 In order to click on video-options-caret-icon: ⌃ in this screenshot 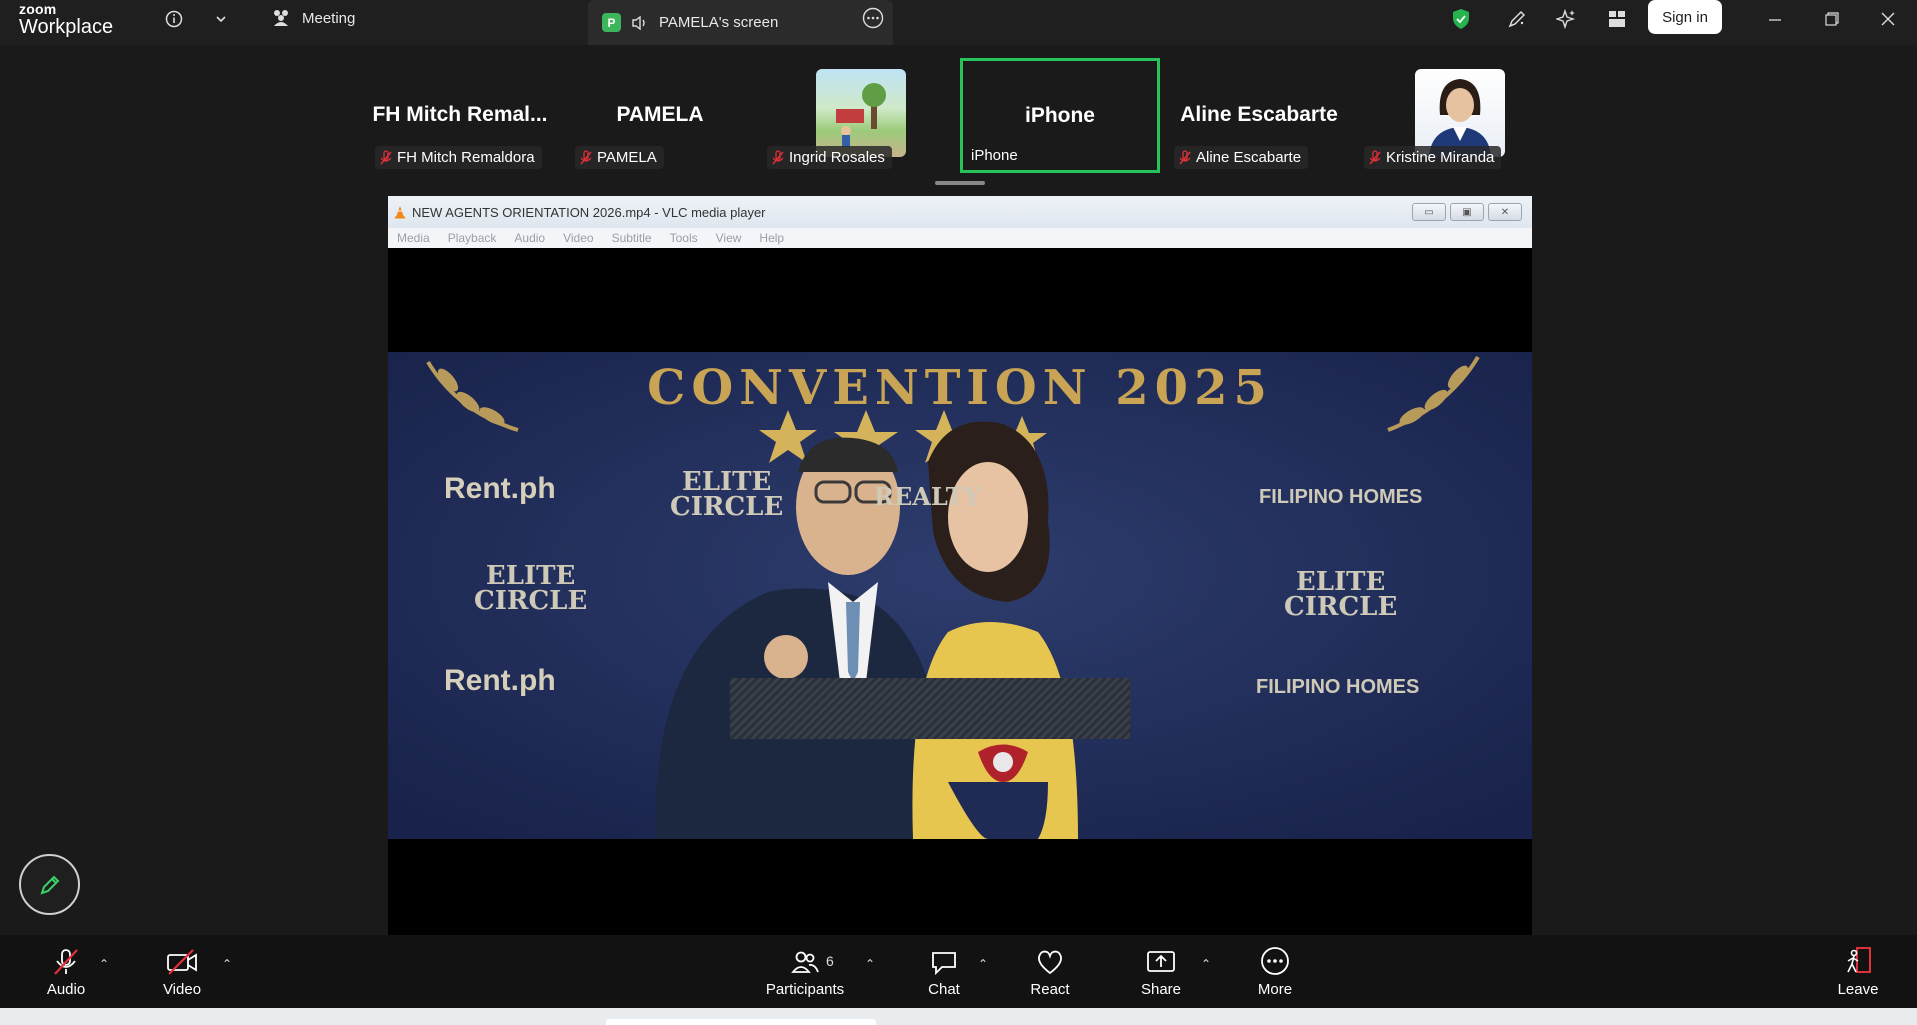, I will do `click(227, 964)`.